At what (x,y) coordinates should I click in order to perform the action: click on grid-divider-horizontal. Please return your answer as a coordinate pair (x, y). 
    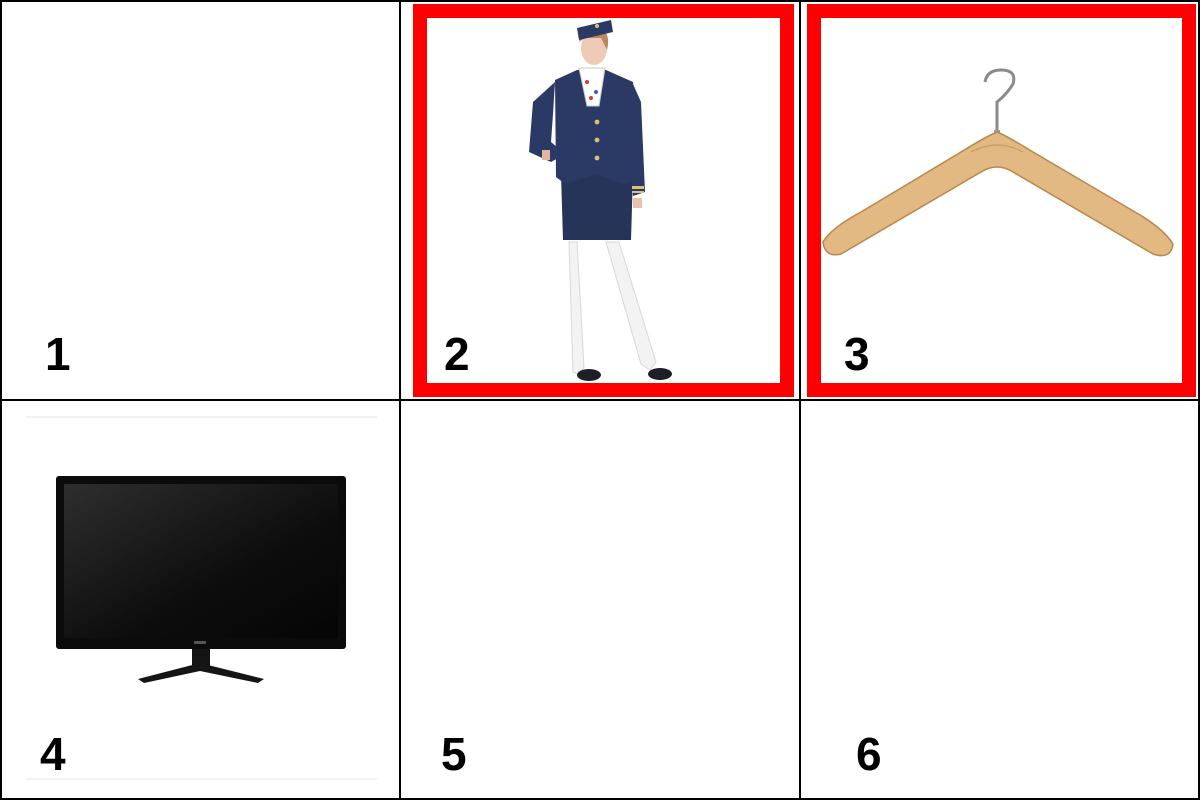
    Looking at the image, I should click on (600, 400).